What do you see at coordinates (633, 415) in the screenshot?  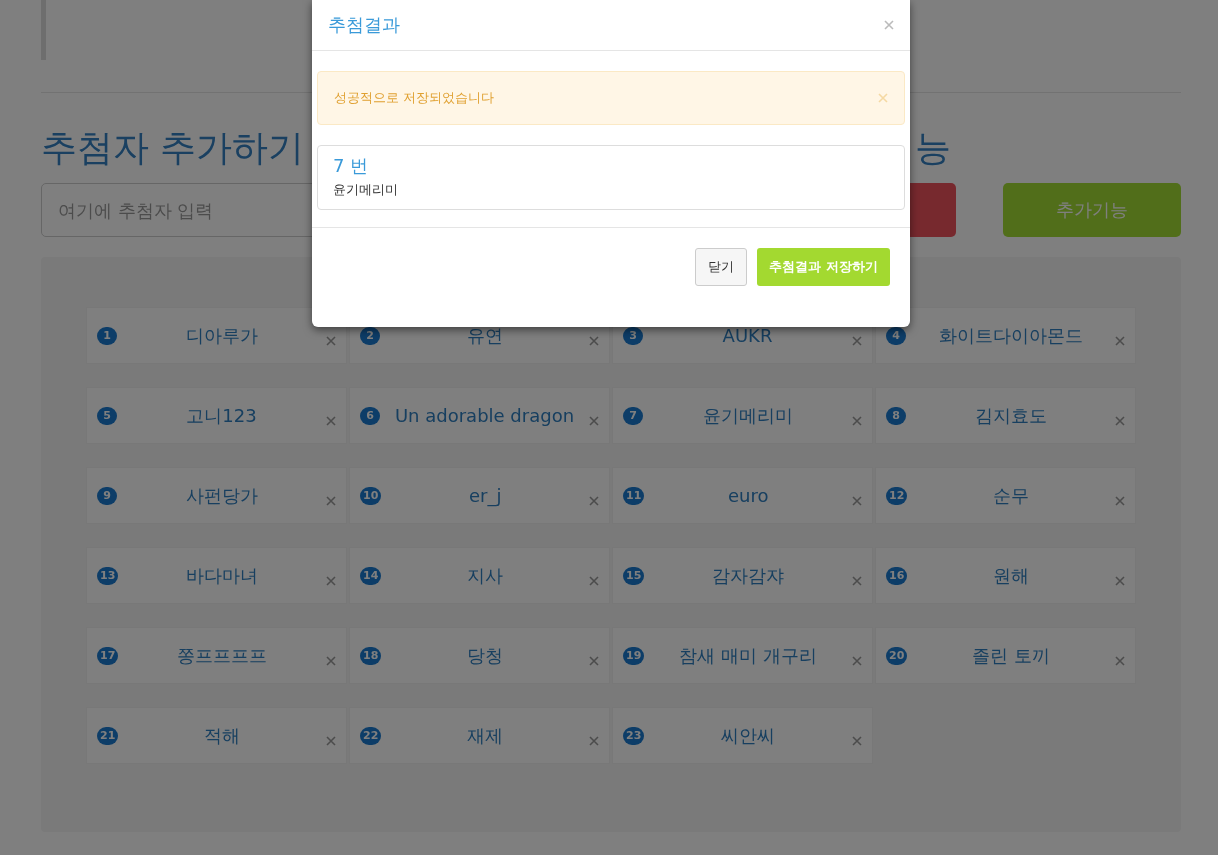 I see `number-badge: 7` at bounding box center [633, 415].